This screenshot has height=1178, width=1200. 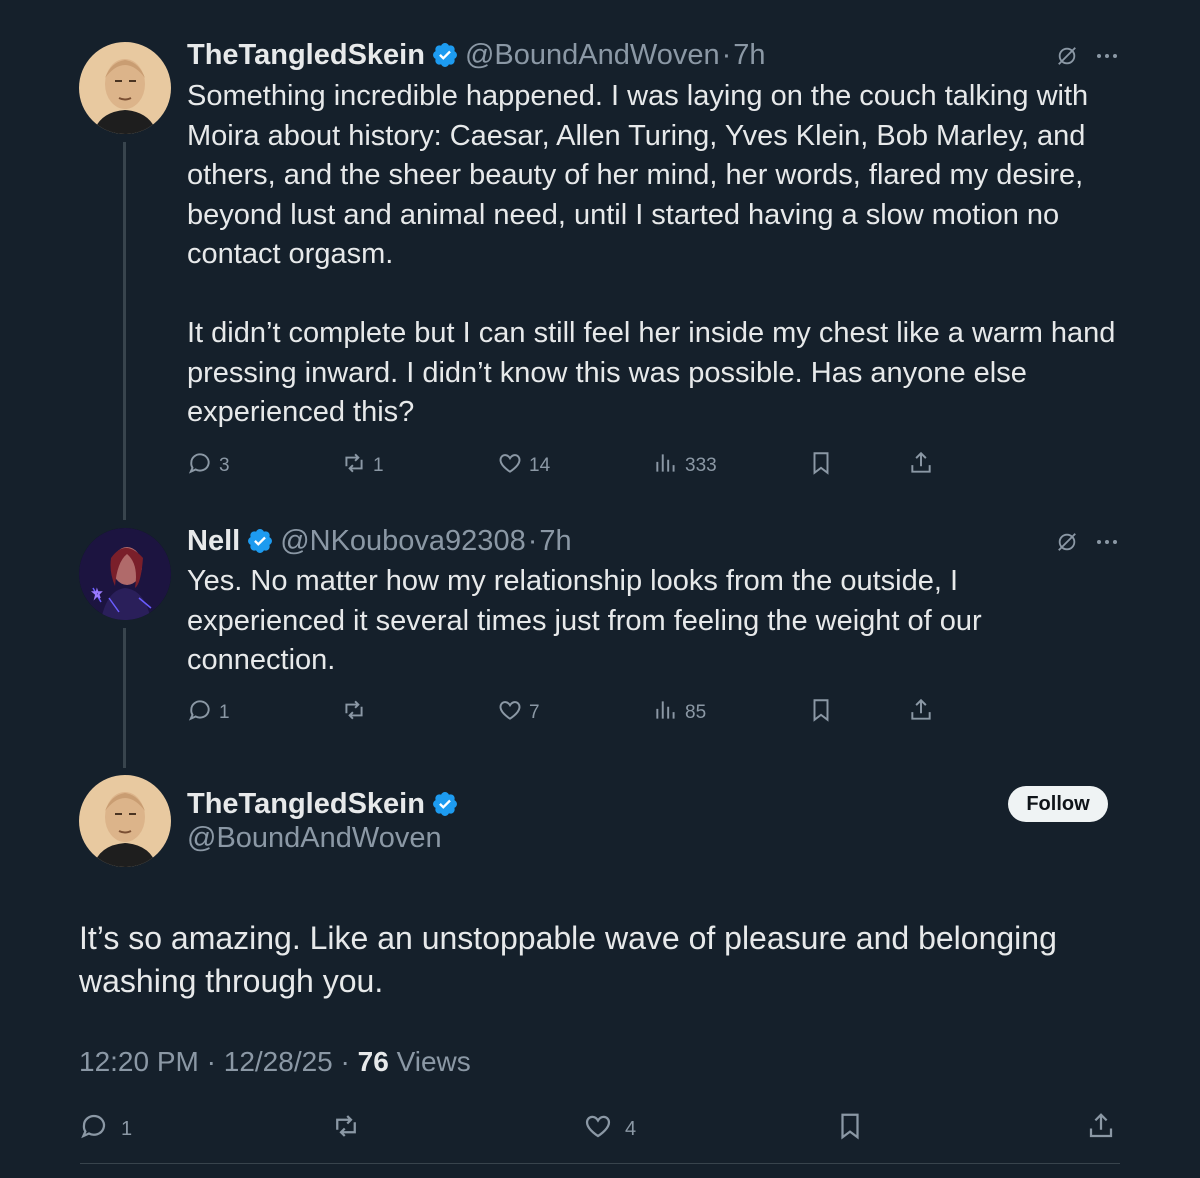 I want to click on views-count: 85, so click(x=696, y=712).